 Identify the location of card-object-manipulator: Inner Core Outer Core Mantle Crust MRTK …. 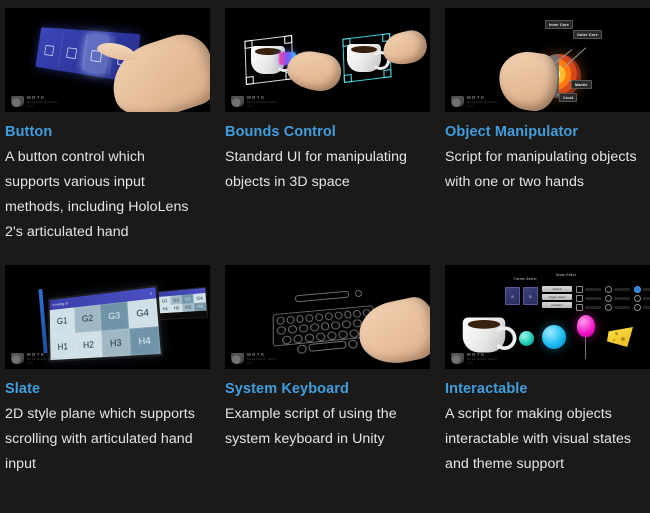
(547, 126).